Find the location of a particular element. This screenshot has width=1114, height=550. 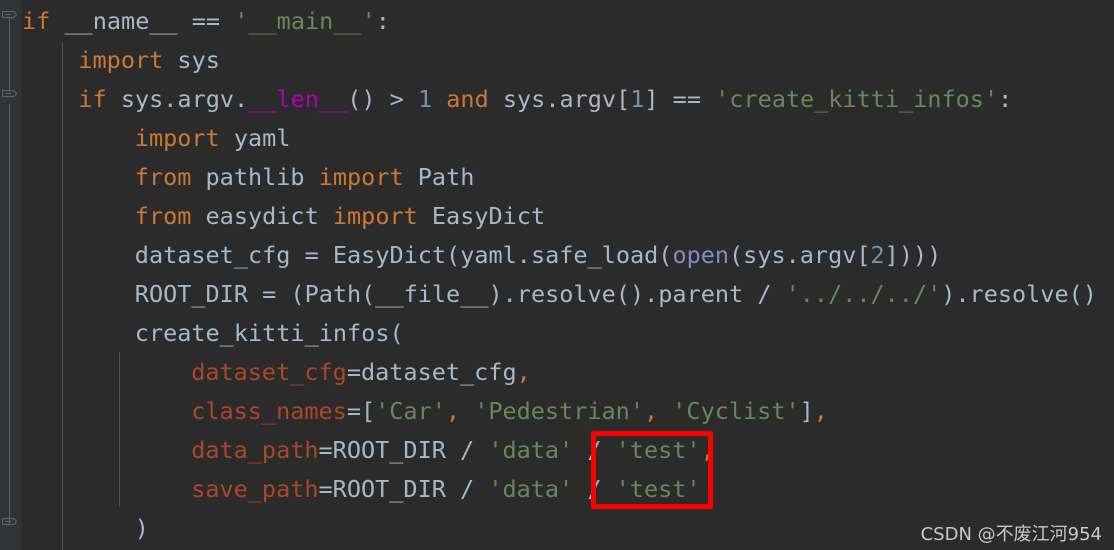

fold-marker-block-end is located at coordinates (9, 525).